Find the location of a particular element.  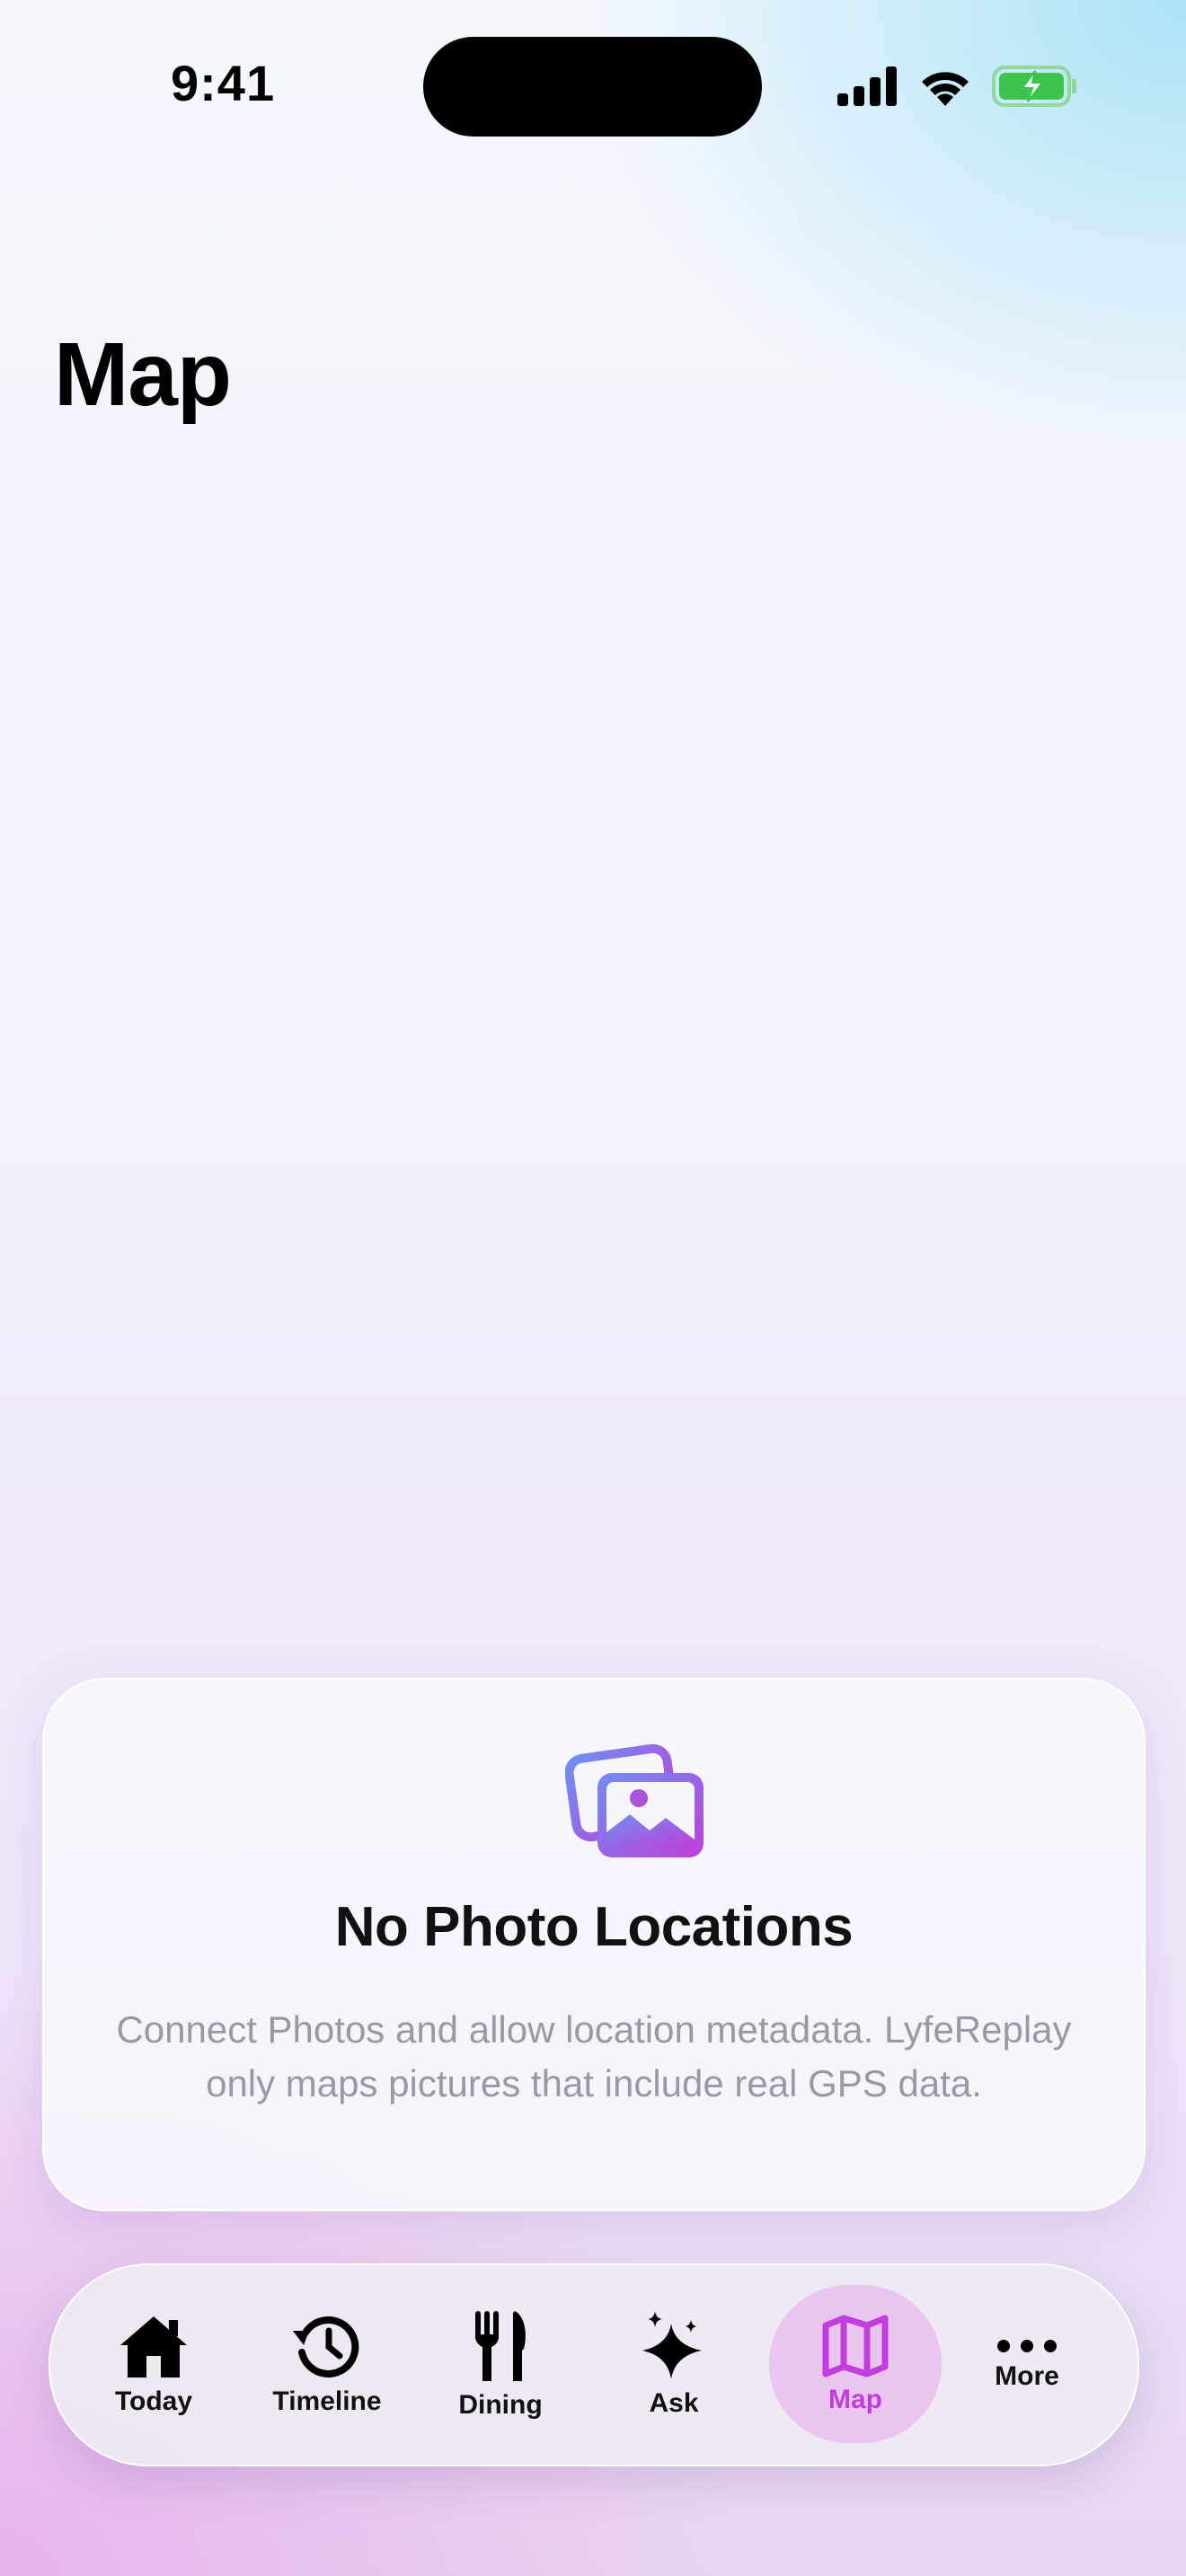

tab-more: More is located at coordinates (1027, 2365).